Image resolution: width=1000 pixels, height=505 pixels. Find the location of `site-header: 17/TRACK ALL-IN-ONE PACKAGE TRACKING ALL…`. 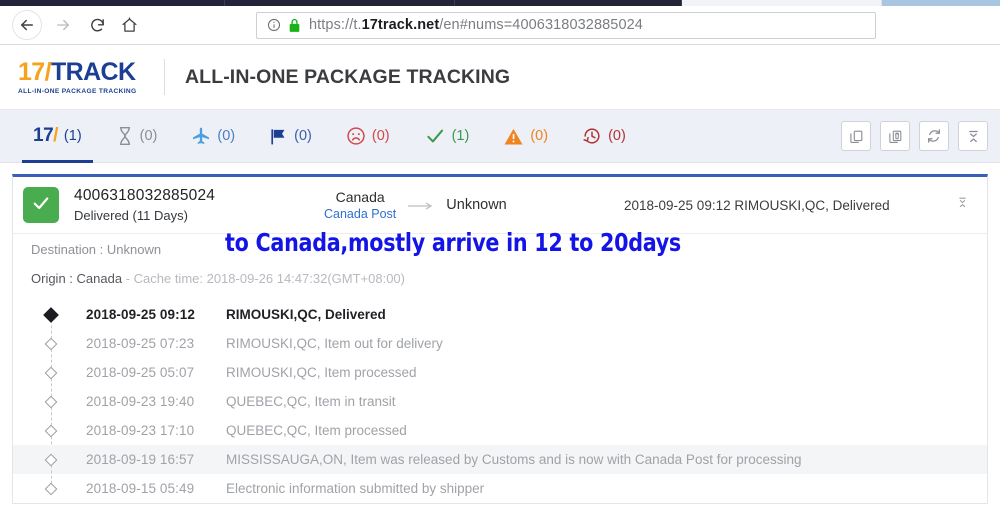

site-header: 17/TRACK ALL-IN-ONE PACKAGE TRACKING ALL… is located at coordinates (500, 77).